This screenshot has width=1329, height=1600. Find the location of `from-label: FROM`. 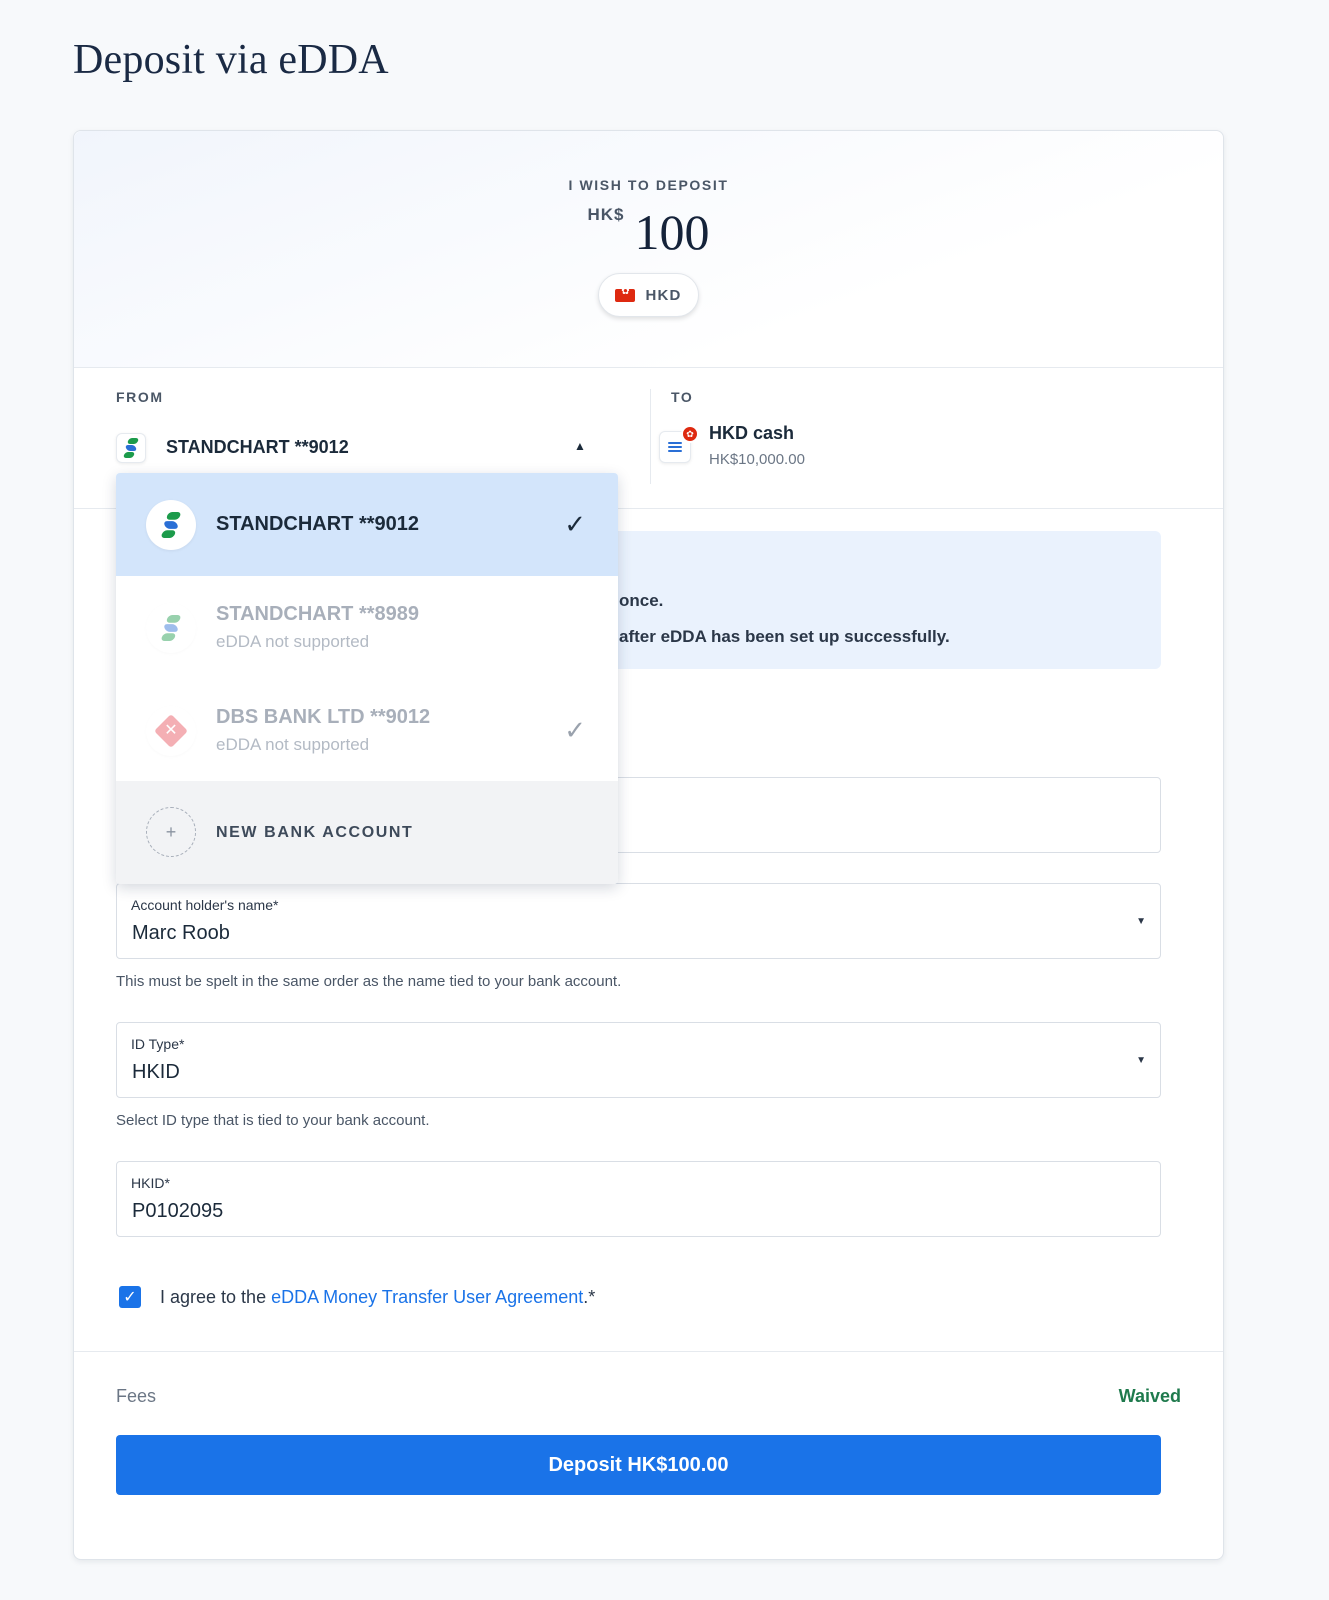

from-label: FROM is located at coordinates (140, 397).